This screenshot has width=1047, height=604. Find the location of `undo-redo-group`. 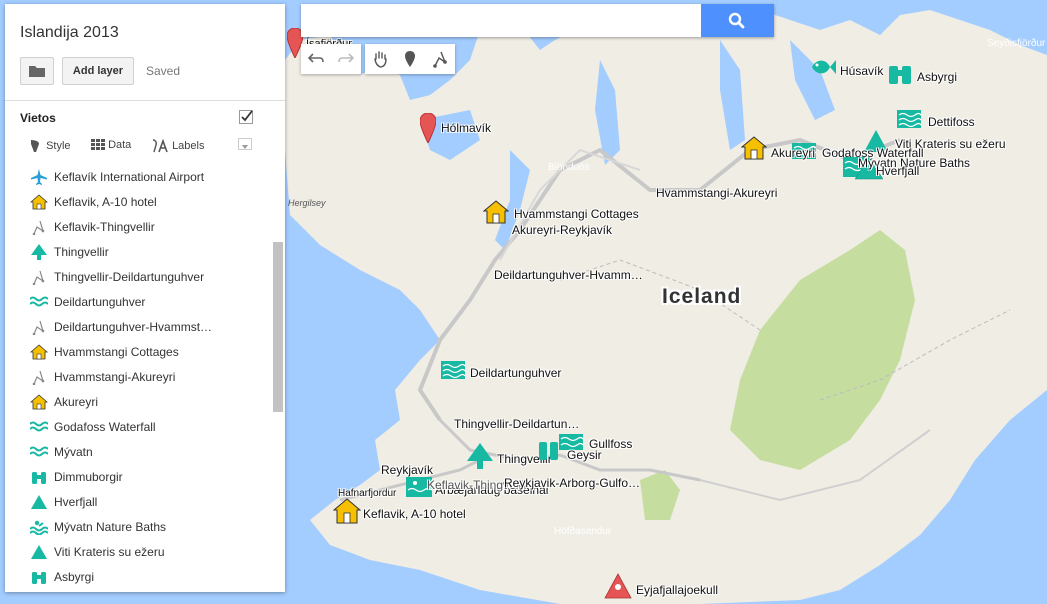

undo-redo-group is located at coordinates (331, 59).